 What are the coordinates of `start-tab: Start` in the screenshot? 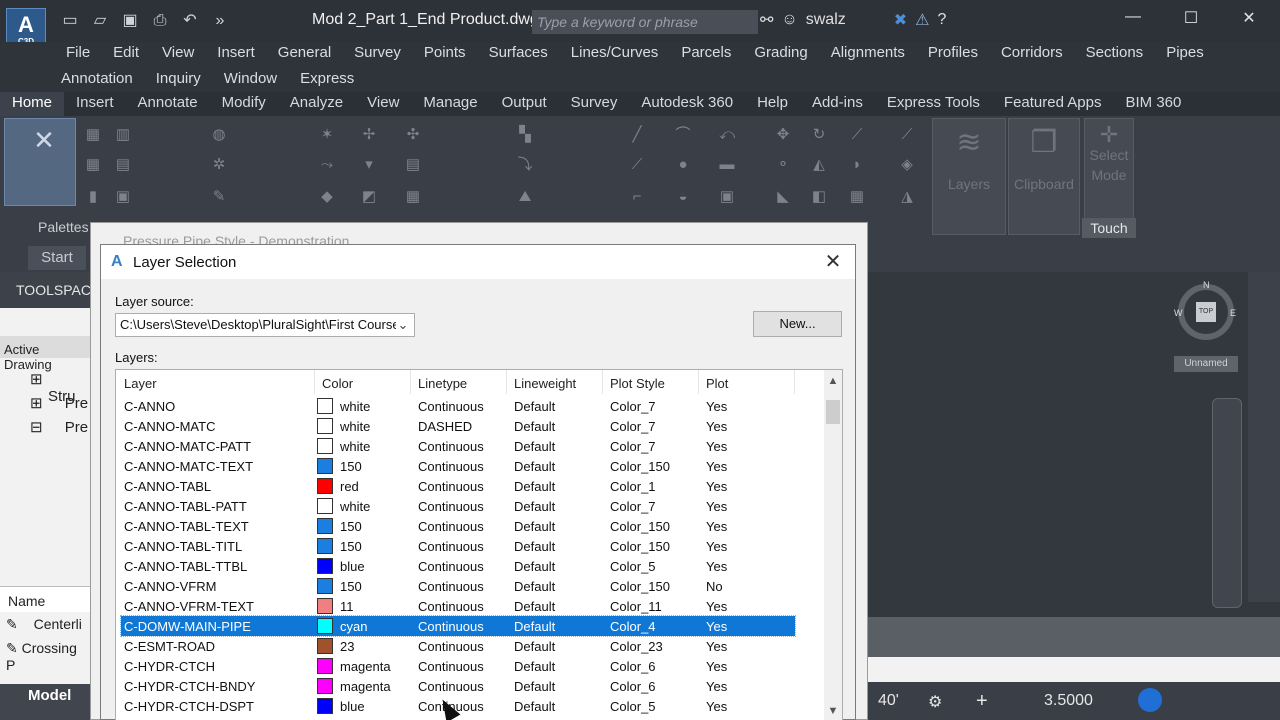 It's located at (57, 258).